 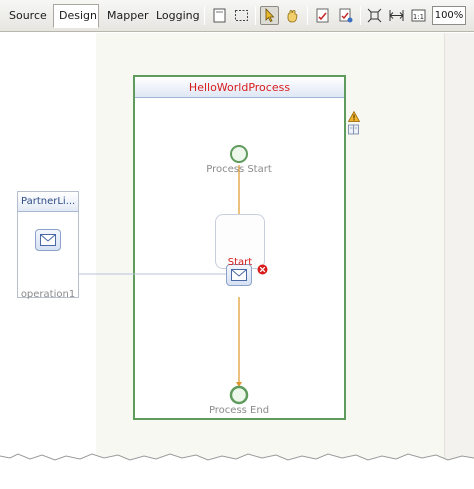 I want to click on torn-paper-edge, so click(x=237, y=471).